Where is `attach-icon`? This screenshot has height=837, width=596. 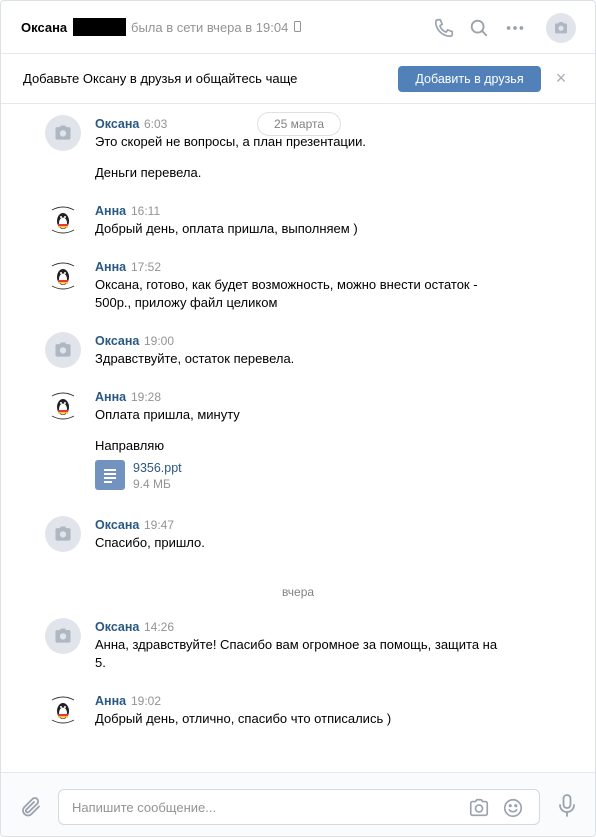 attach-icon is located at coordinates (31, 807).